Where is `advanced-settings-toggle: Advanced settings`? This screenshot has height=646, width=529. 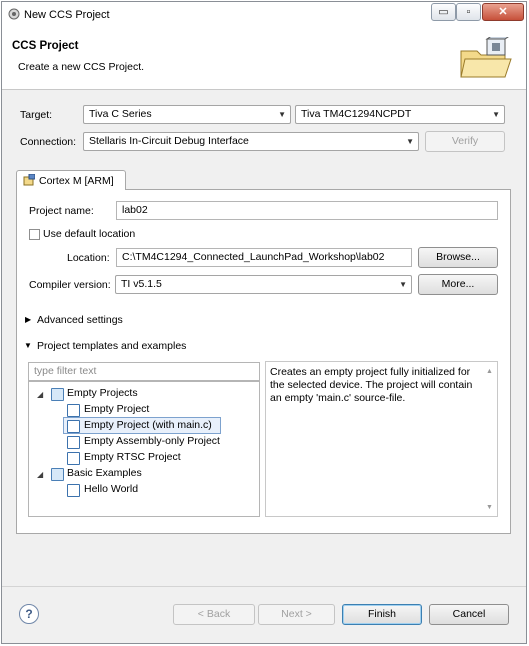 advanced-settings-toggle: Advanced settings is located at coordinates (80, 320).